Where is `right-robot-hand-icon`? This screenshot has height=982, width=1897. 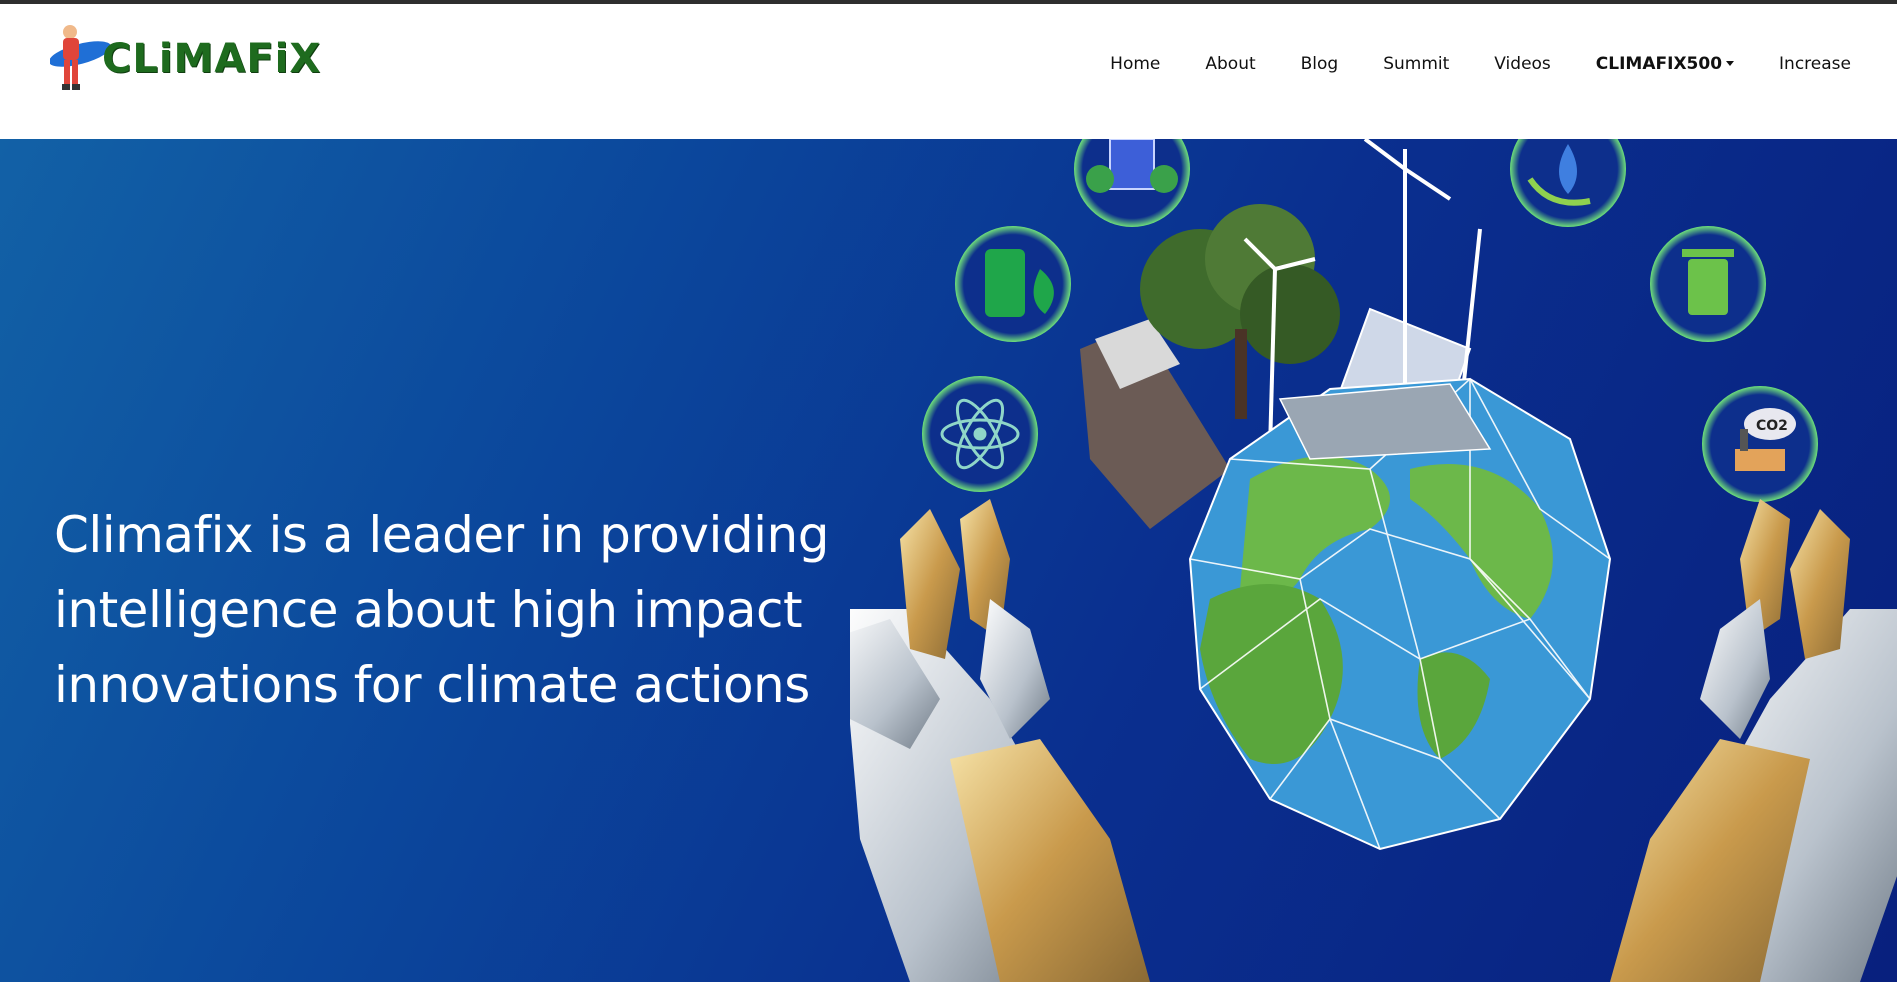
right-robot-hand-icon is located at coordinates (1753, 740).